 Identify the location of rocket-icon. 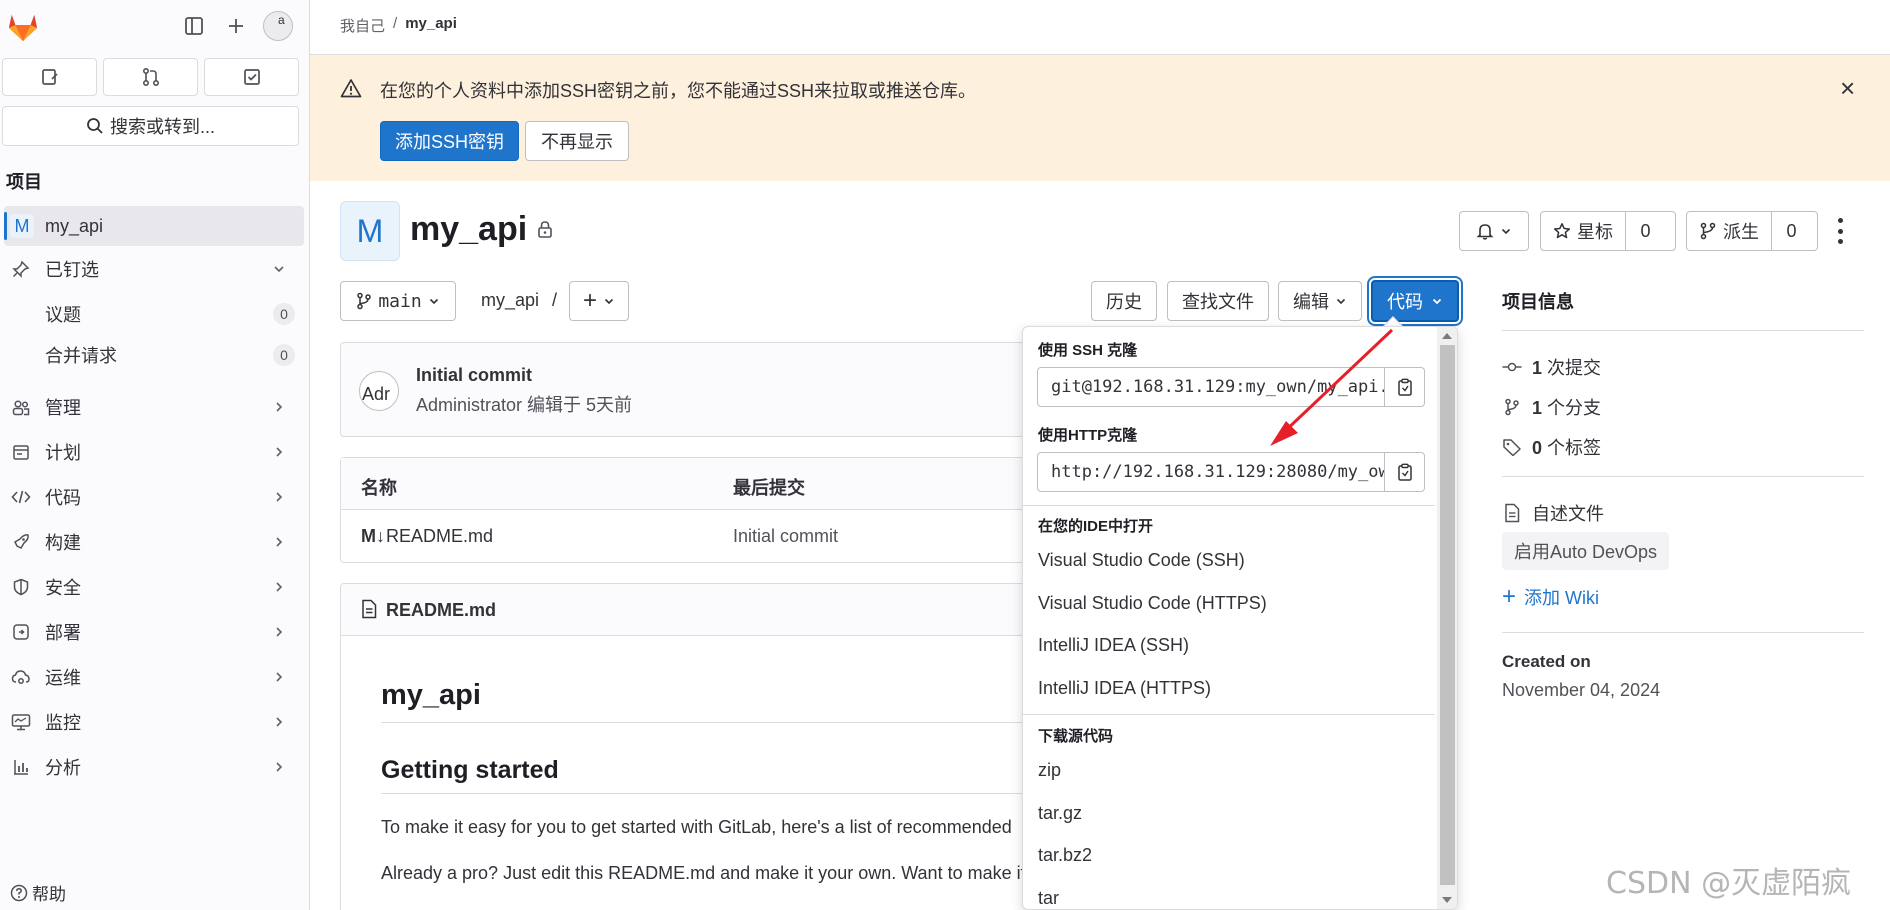
(21, 542).